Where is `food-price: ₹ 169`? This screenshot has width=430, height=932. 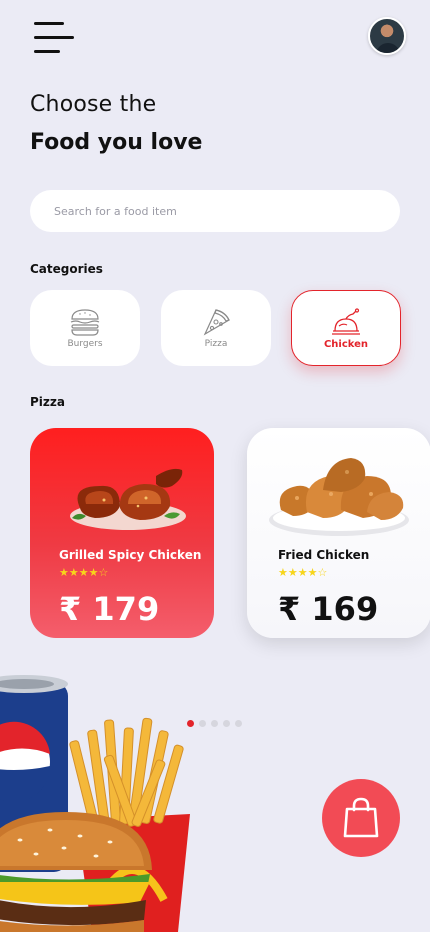
food-price: ₹ 169 is located at coordinates (328, 609).